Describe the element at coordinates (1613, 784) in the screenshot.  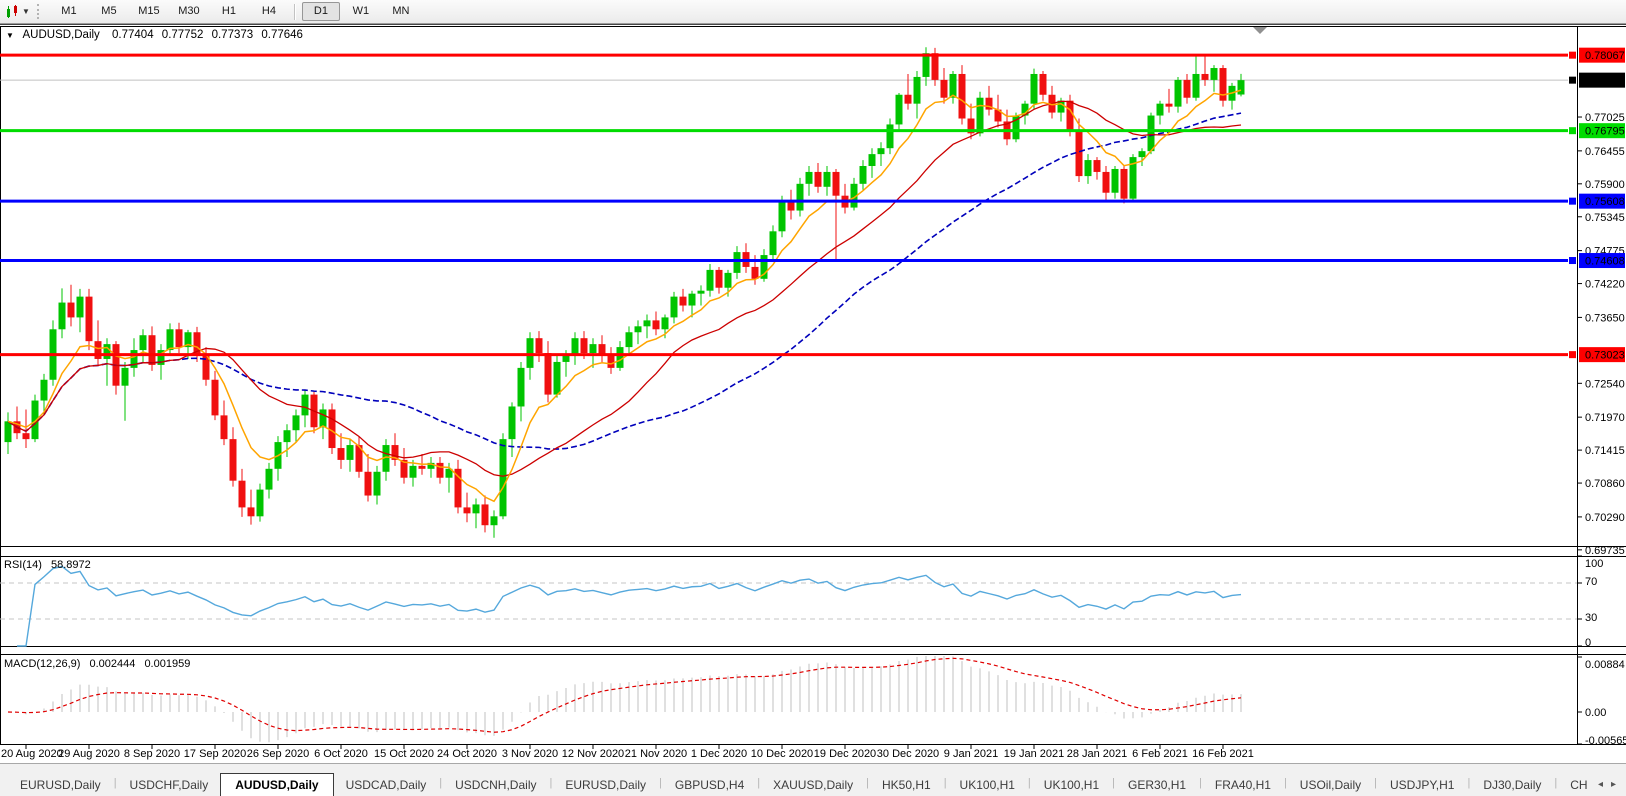
I see `tabs-scroll-right-button: ▸` at that location.